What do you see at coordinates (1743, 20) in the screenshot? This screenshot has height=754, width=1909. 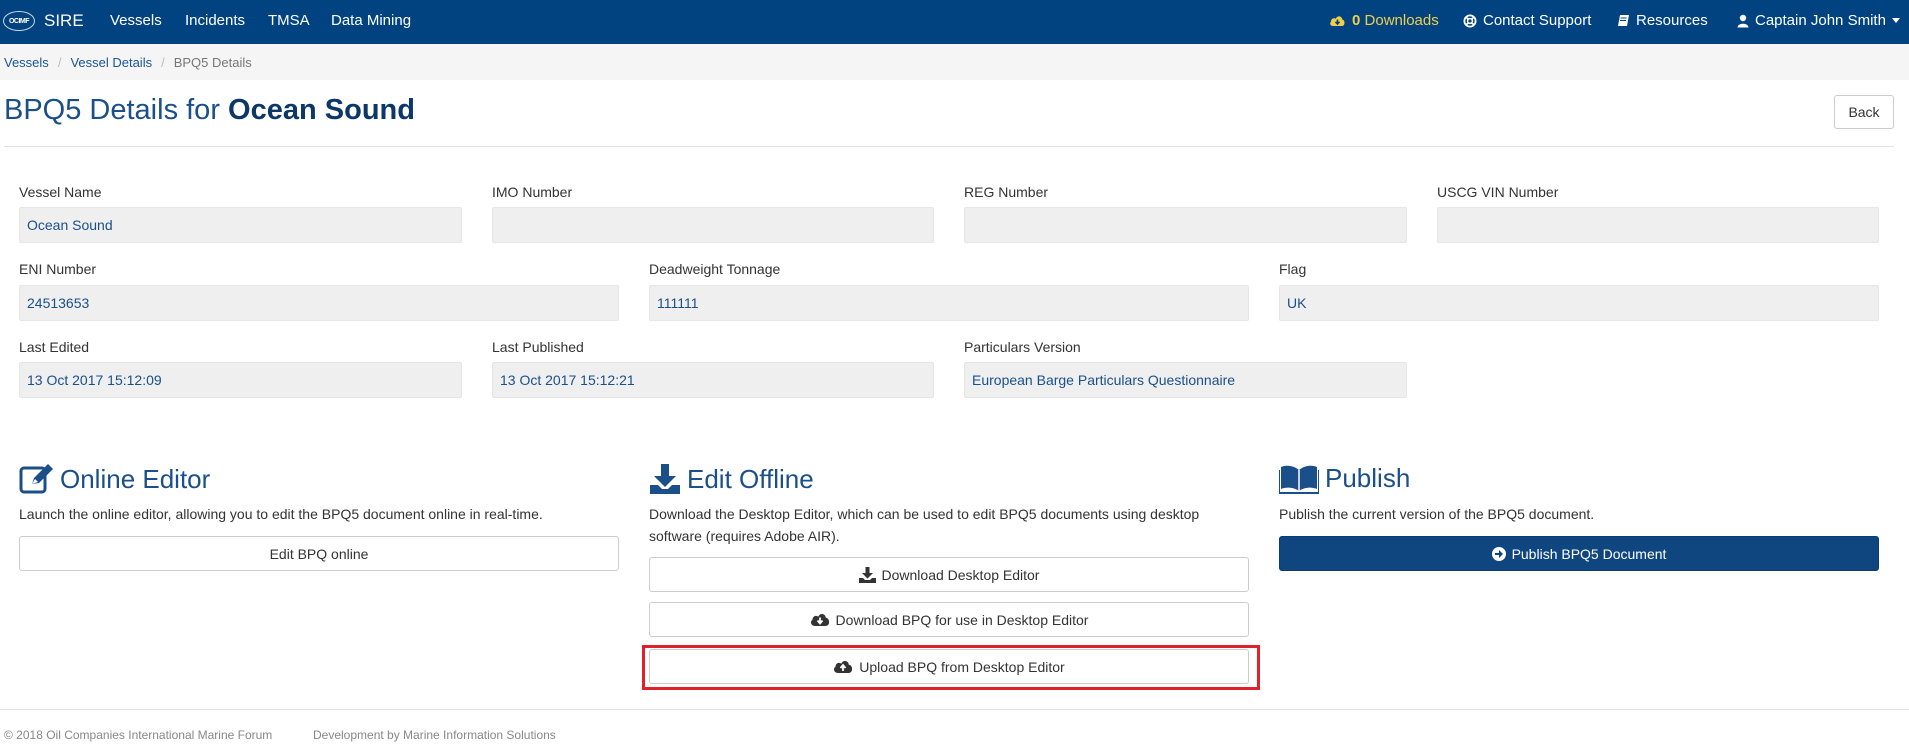 I see `user-icon` at bounding box center [1743, 20].